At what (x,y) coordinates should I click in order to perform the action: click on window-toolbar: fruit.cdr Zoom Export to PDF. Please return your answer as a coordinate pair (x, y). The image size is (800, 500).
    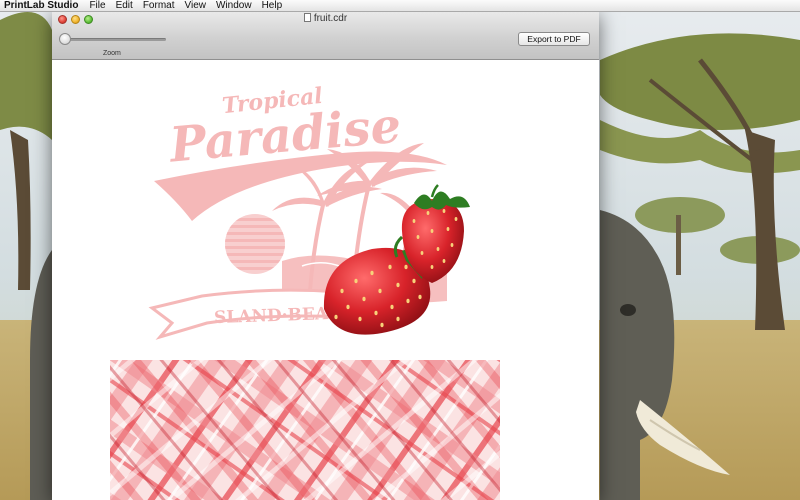
    Looking at the image, I should click on (325, 36).